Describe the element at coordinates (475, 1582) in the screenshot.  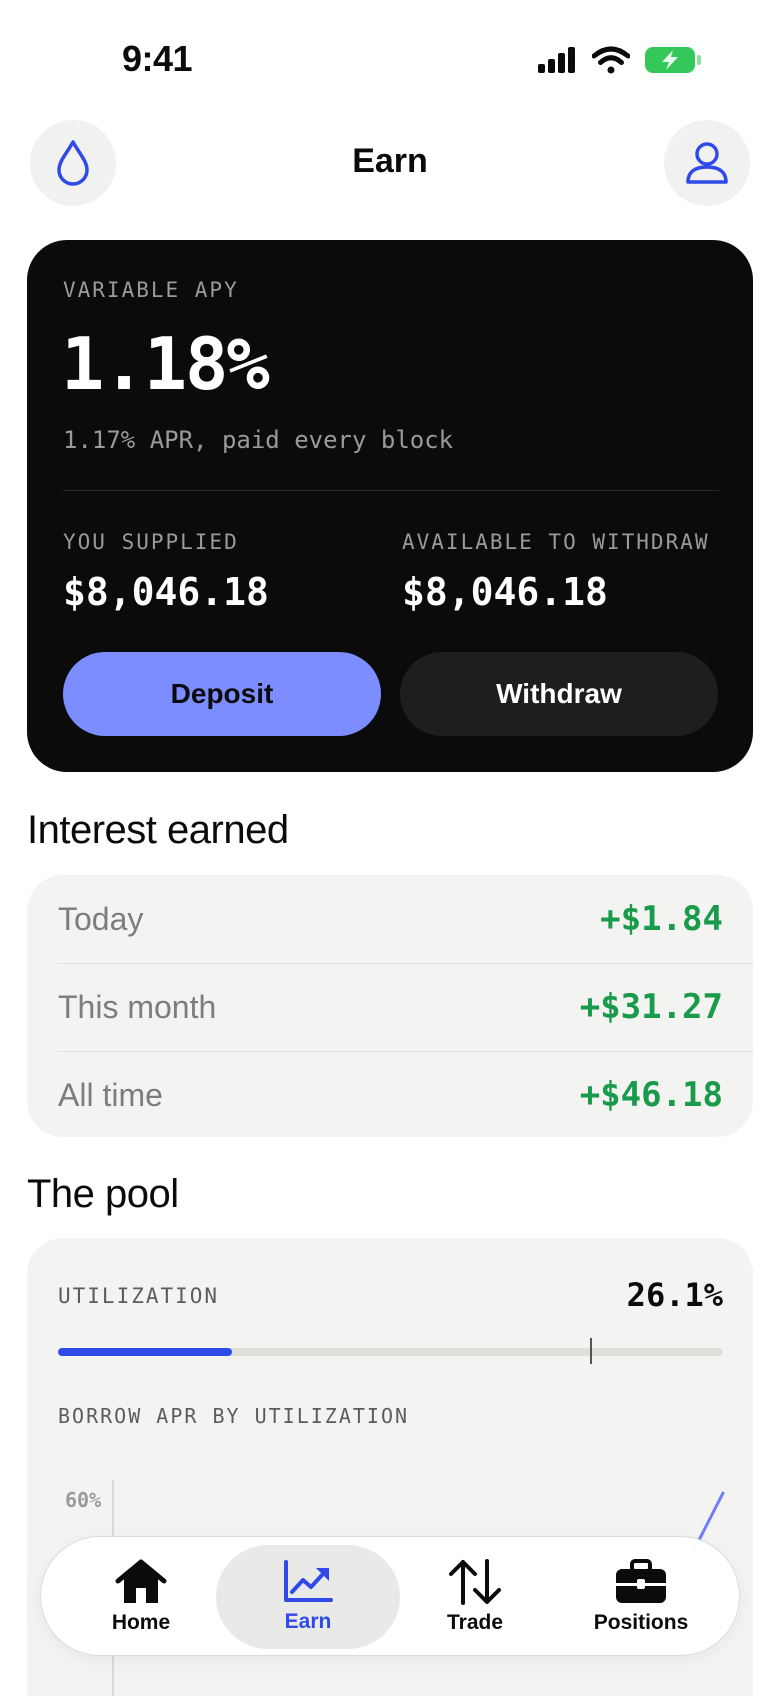
I see `swap-arrows-icon` at that location.